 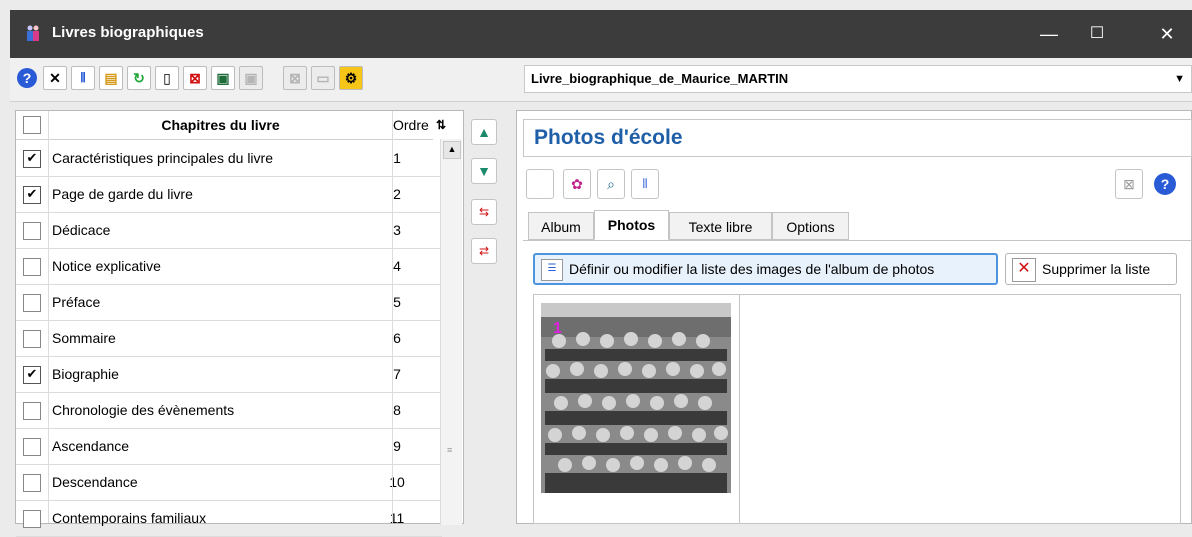 I want to click on move-up-button: ▲, so click(x=484, y=132).